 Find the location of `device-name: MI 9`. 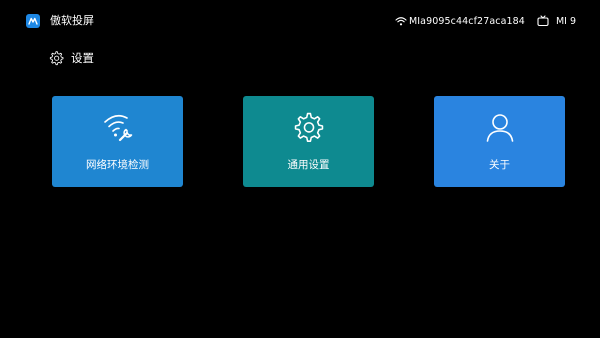

device-name: MI 9 is located at coordinates (565, 21).